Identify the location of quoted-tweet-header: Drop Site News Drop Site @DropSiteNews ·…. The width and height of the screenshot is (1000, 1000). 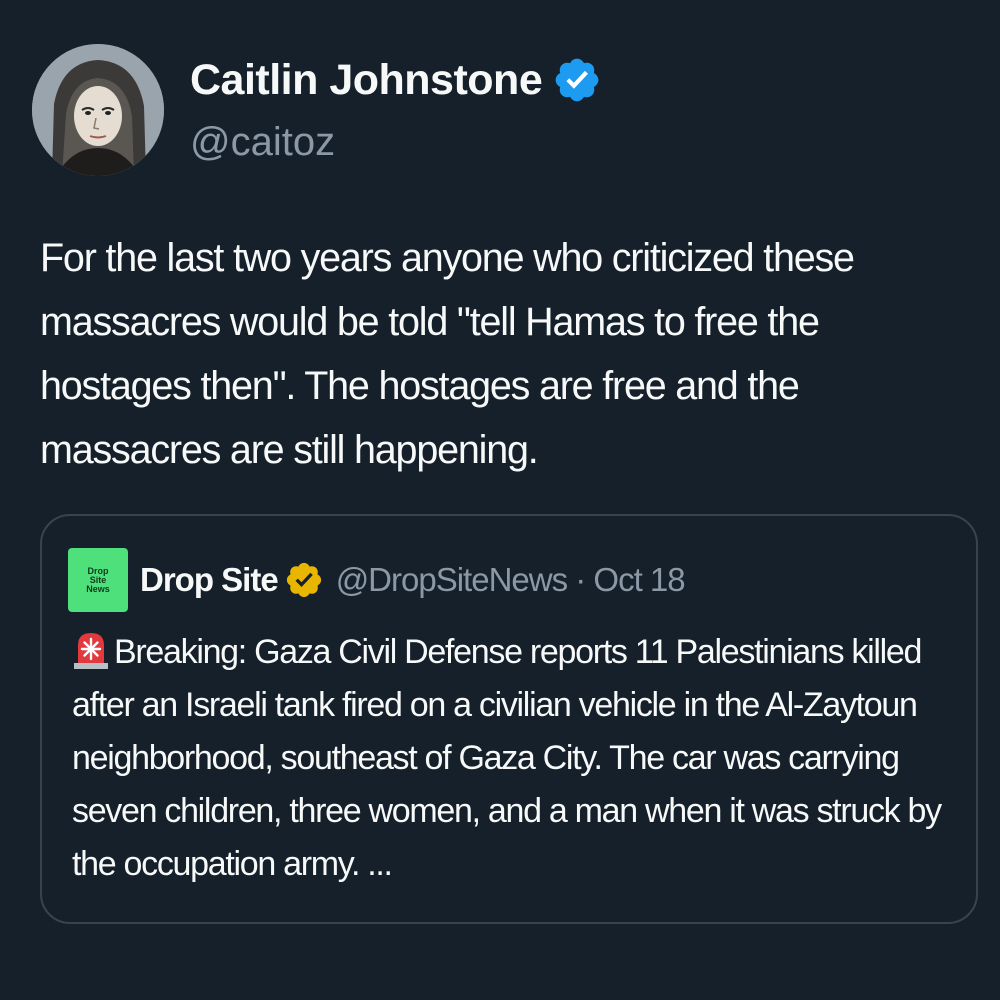
(377, 580).